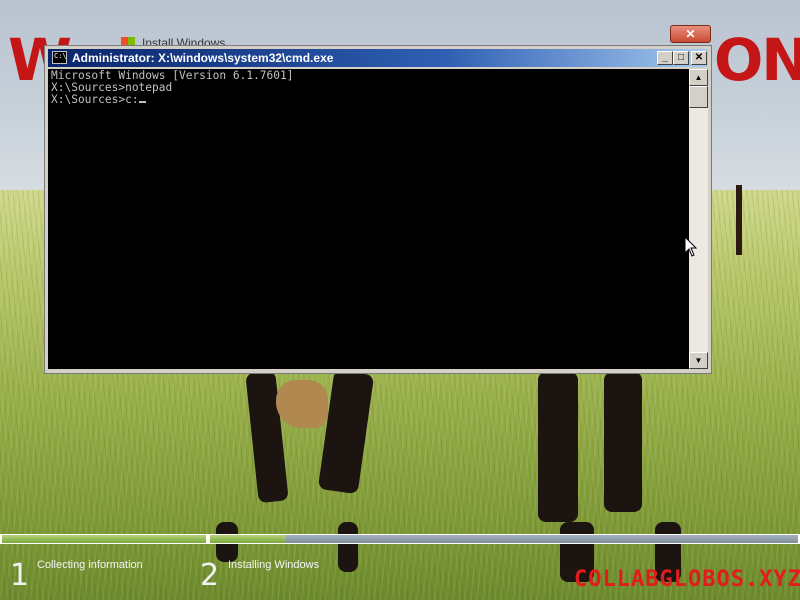 The width and height of the screenshot is (800, 600). What do you see at coordinates (699, 58) in the screenshot?
I see `close-button: ✕` at bounding box center [699, 58].